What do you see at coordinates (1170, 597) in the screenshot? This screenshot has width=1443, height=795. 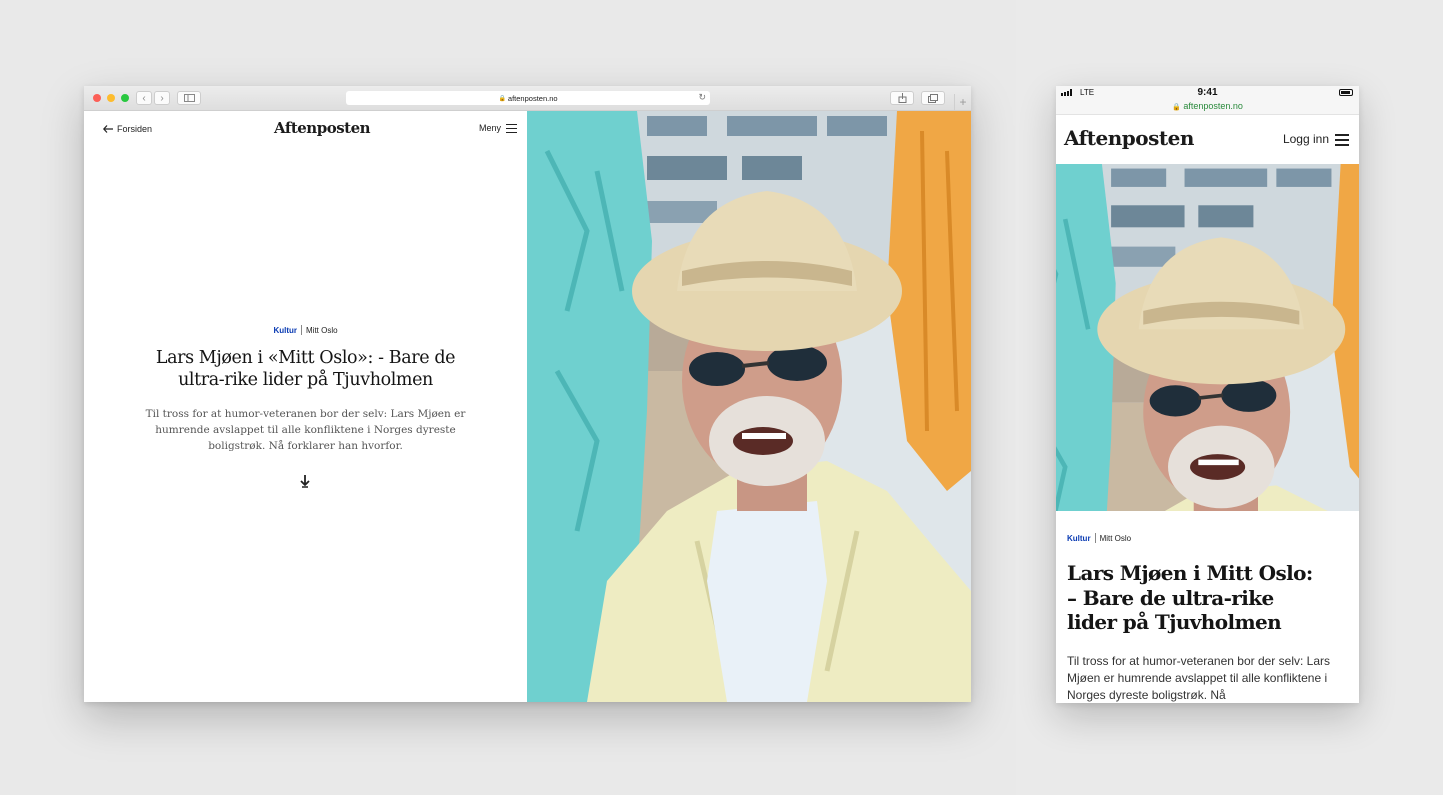 I see `headline-line: – Bare de ultra-rike` at bounding box center [1170, 597].